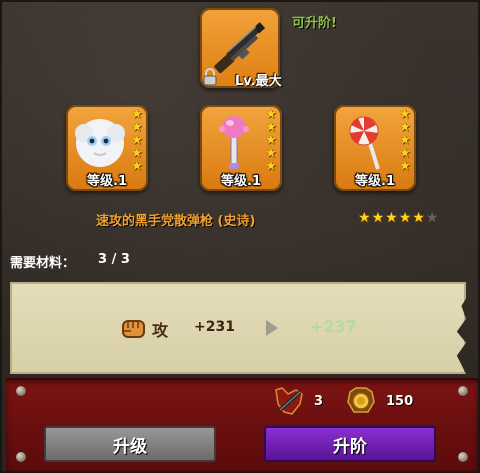  Describe the element at coordinates (272, 328) in the screenshot. I see `arrow-right-icon` at that location.